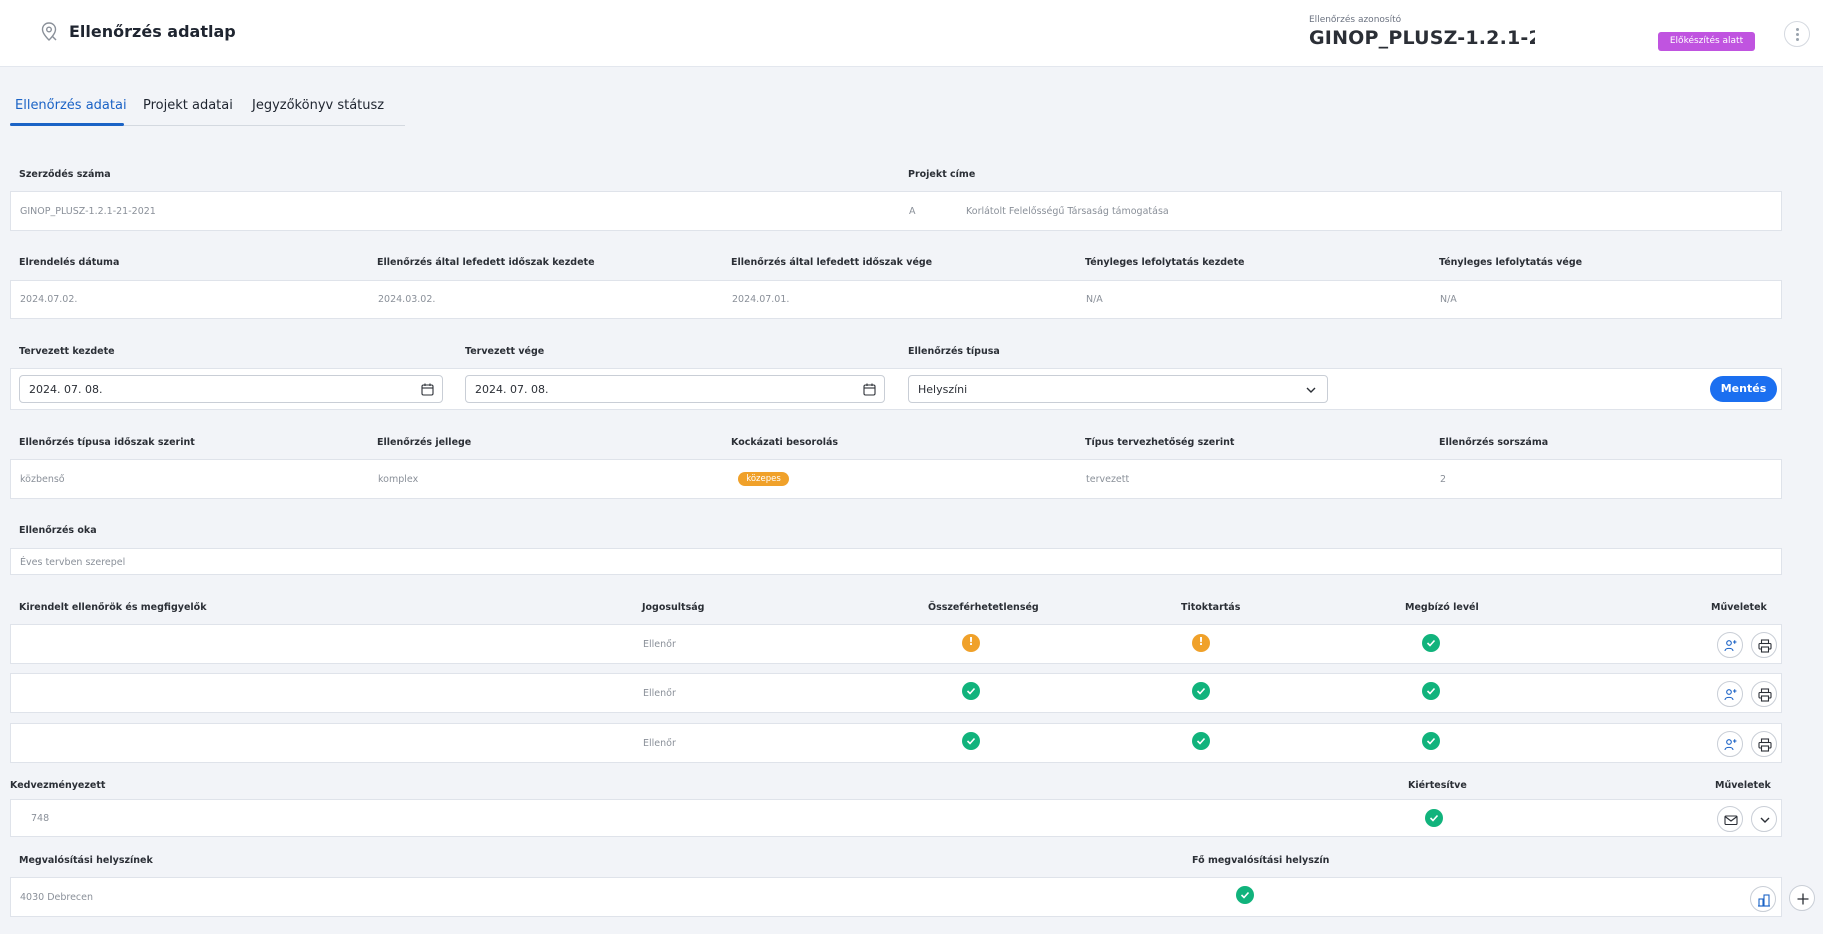 This screenshot has width=1823, height=934. What do you see at coordinates (58, 785) in the screenshot?
I see `beneficiary-label: Kedvezményezett` at bounding box center [58, 785].